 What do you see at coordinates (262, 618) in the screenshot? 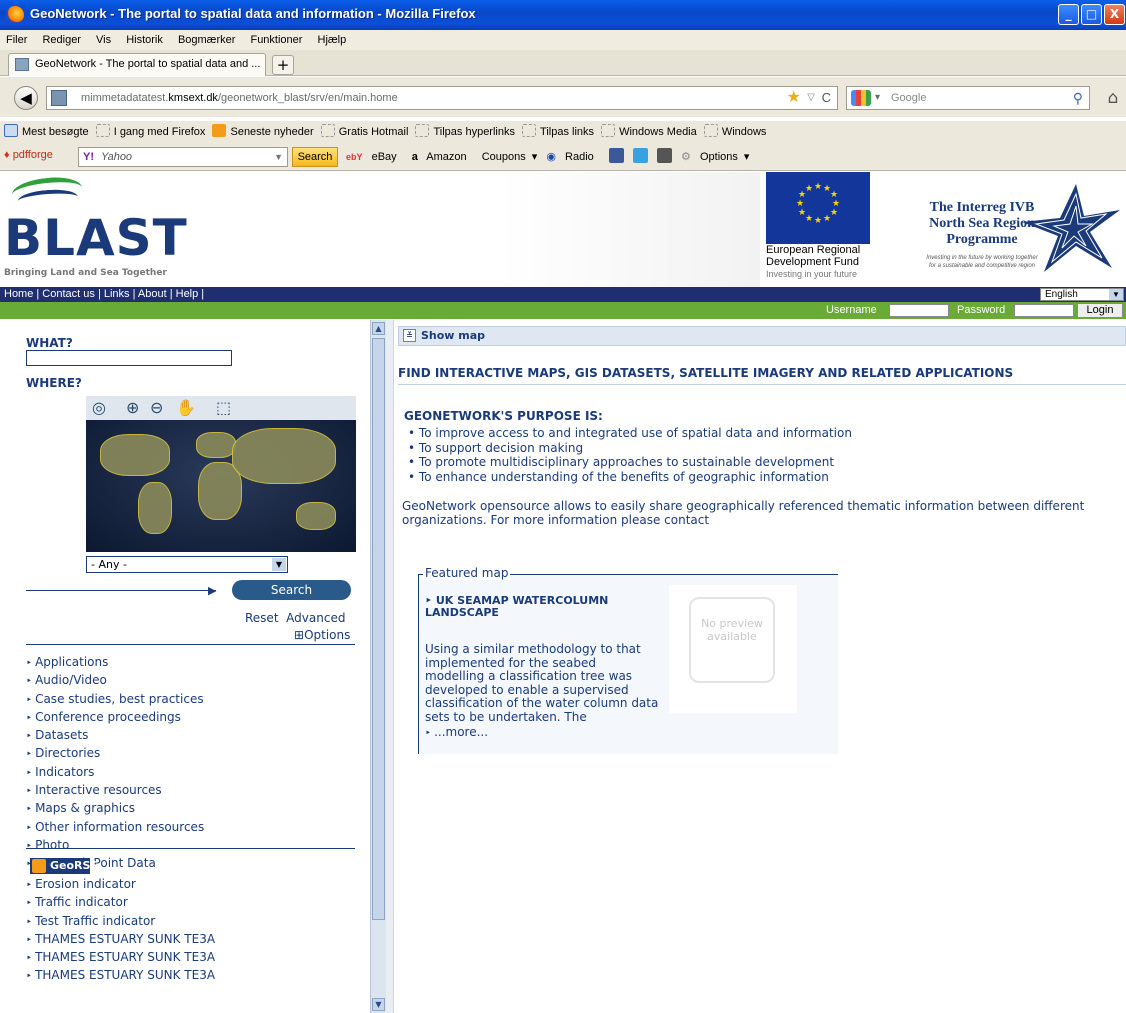
I see `reset-link: Reset` at bounding box center [262, 618].